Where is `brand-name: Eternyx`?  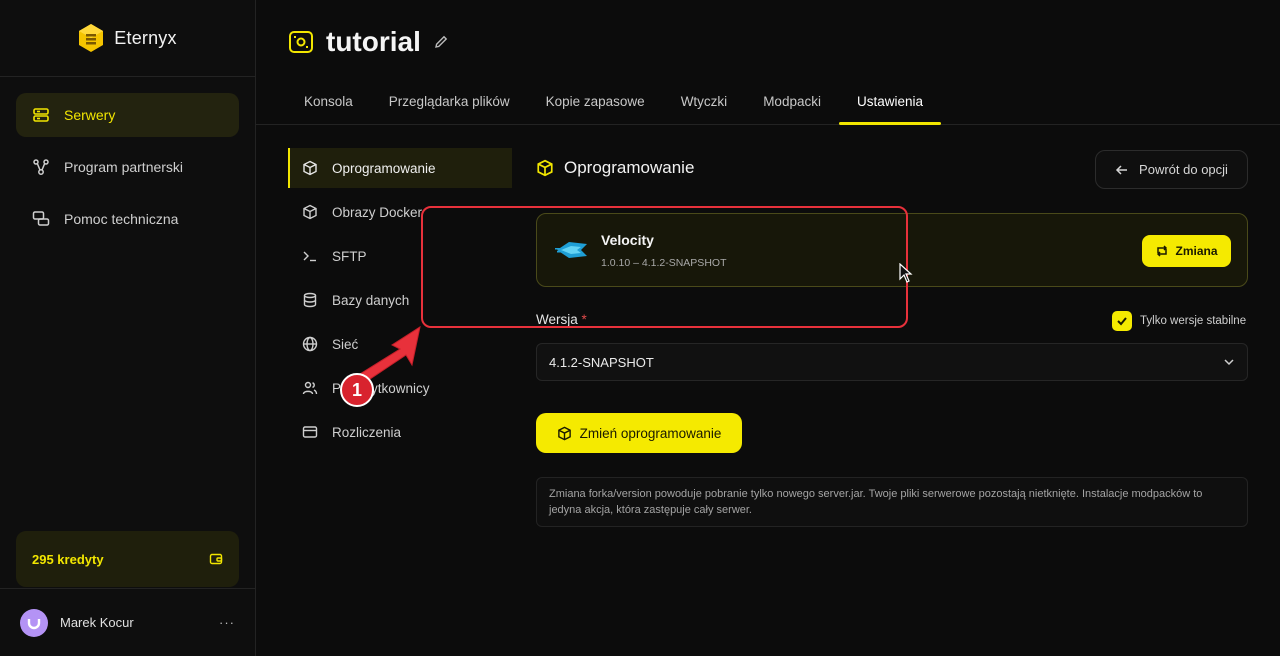 brand-name: Eternyx is located at coordinates (145, 37).